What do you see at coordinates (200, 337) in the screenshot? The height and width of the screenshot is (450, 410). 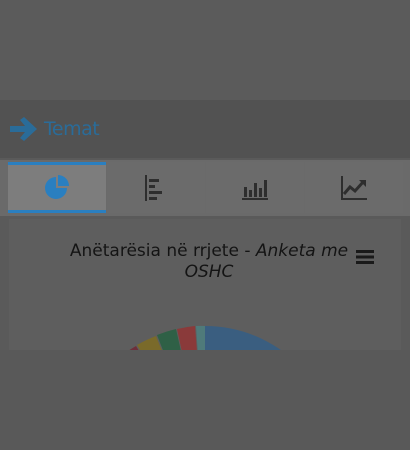 I see `pie-slice-teal` at bounding box center [200, 337].